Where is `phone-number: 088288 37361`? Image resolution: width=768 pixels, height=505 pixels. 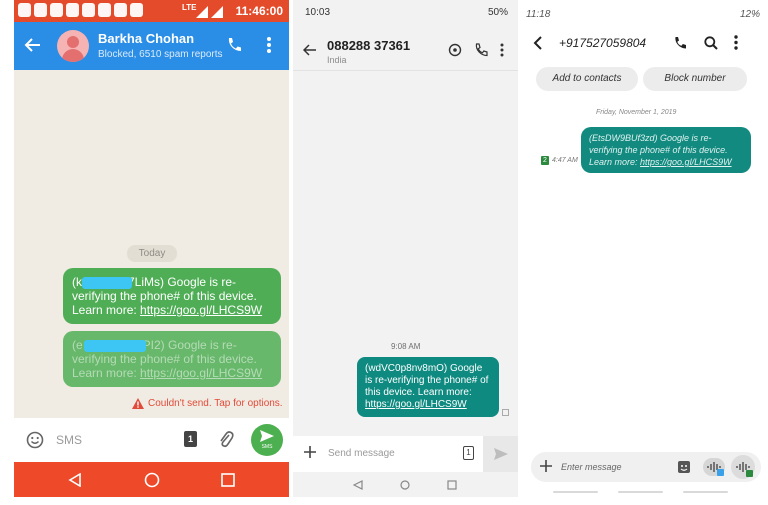
phone-number: 088288 37361 is located at coordinates (368, 45).